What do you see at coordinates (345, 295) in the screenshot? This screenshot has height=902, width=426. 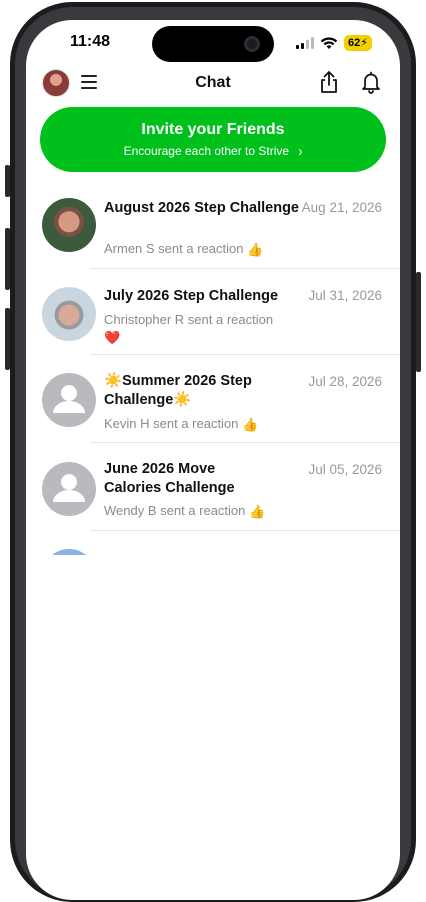 I see `chat-date: Jul 31, 2026` at bounding box center [345, 295].